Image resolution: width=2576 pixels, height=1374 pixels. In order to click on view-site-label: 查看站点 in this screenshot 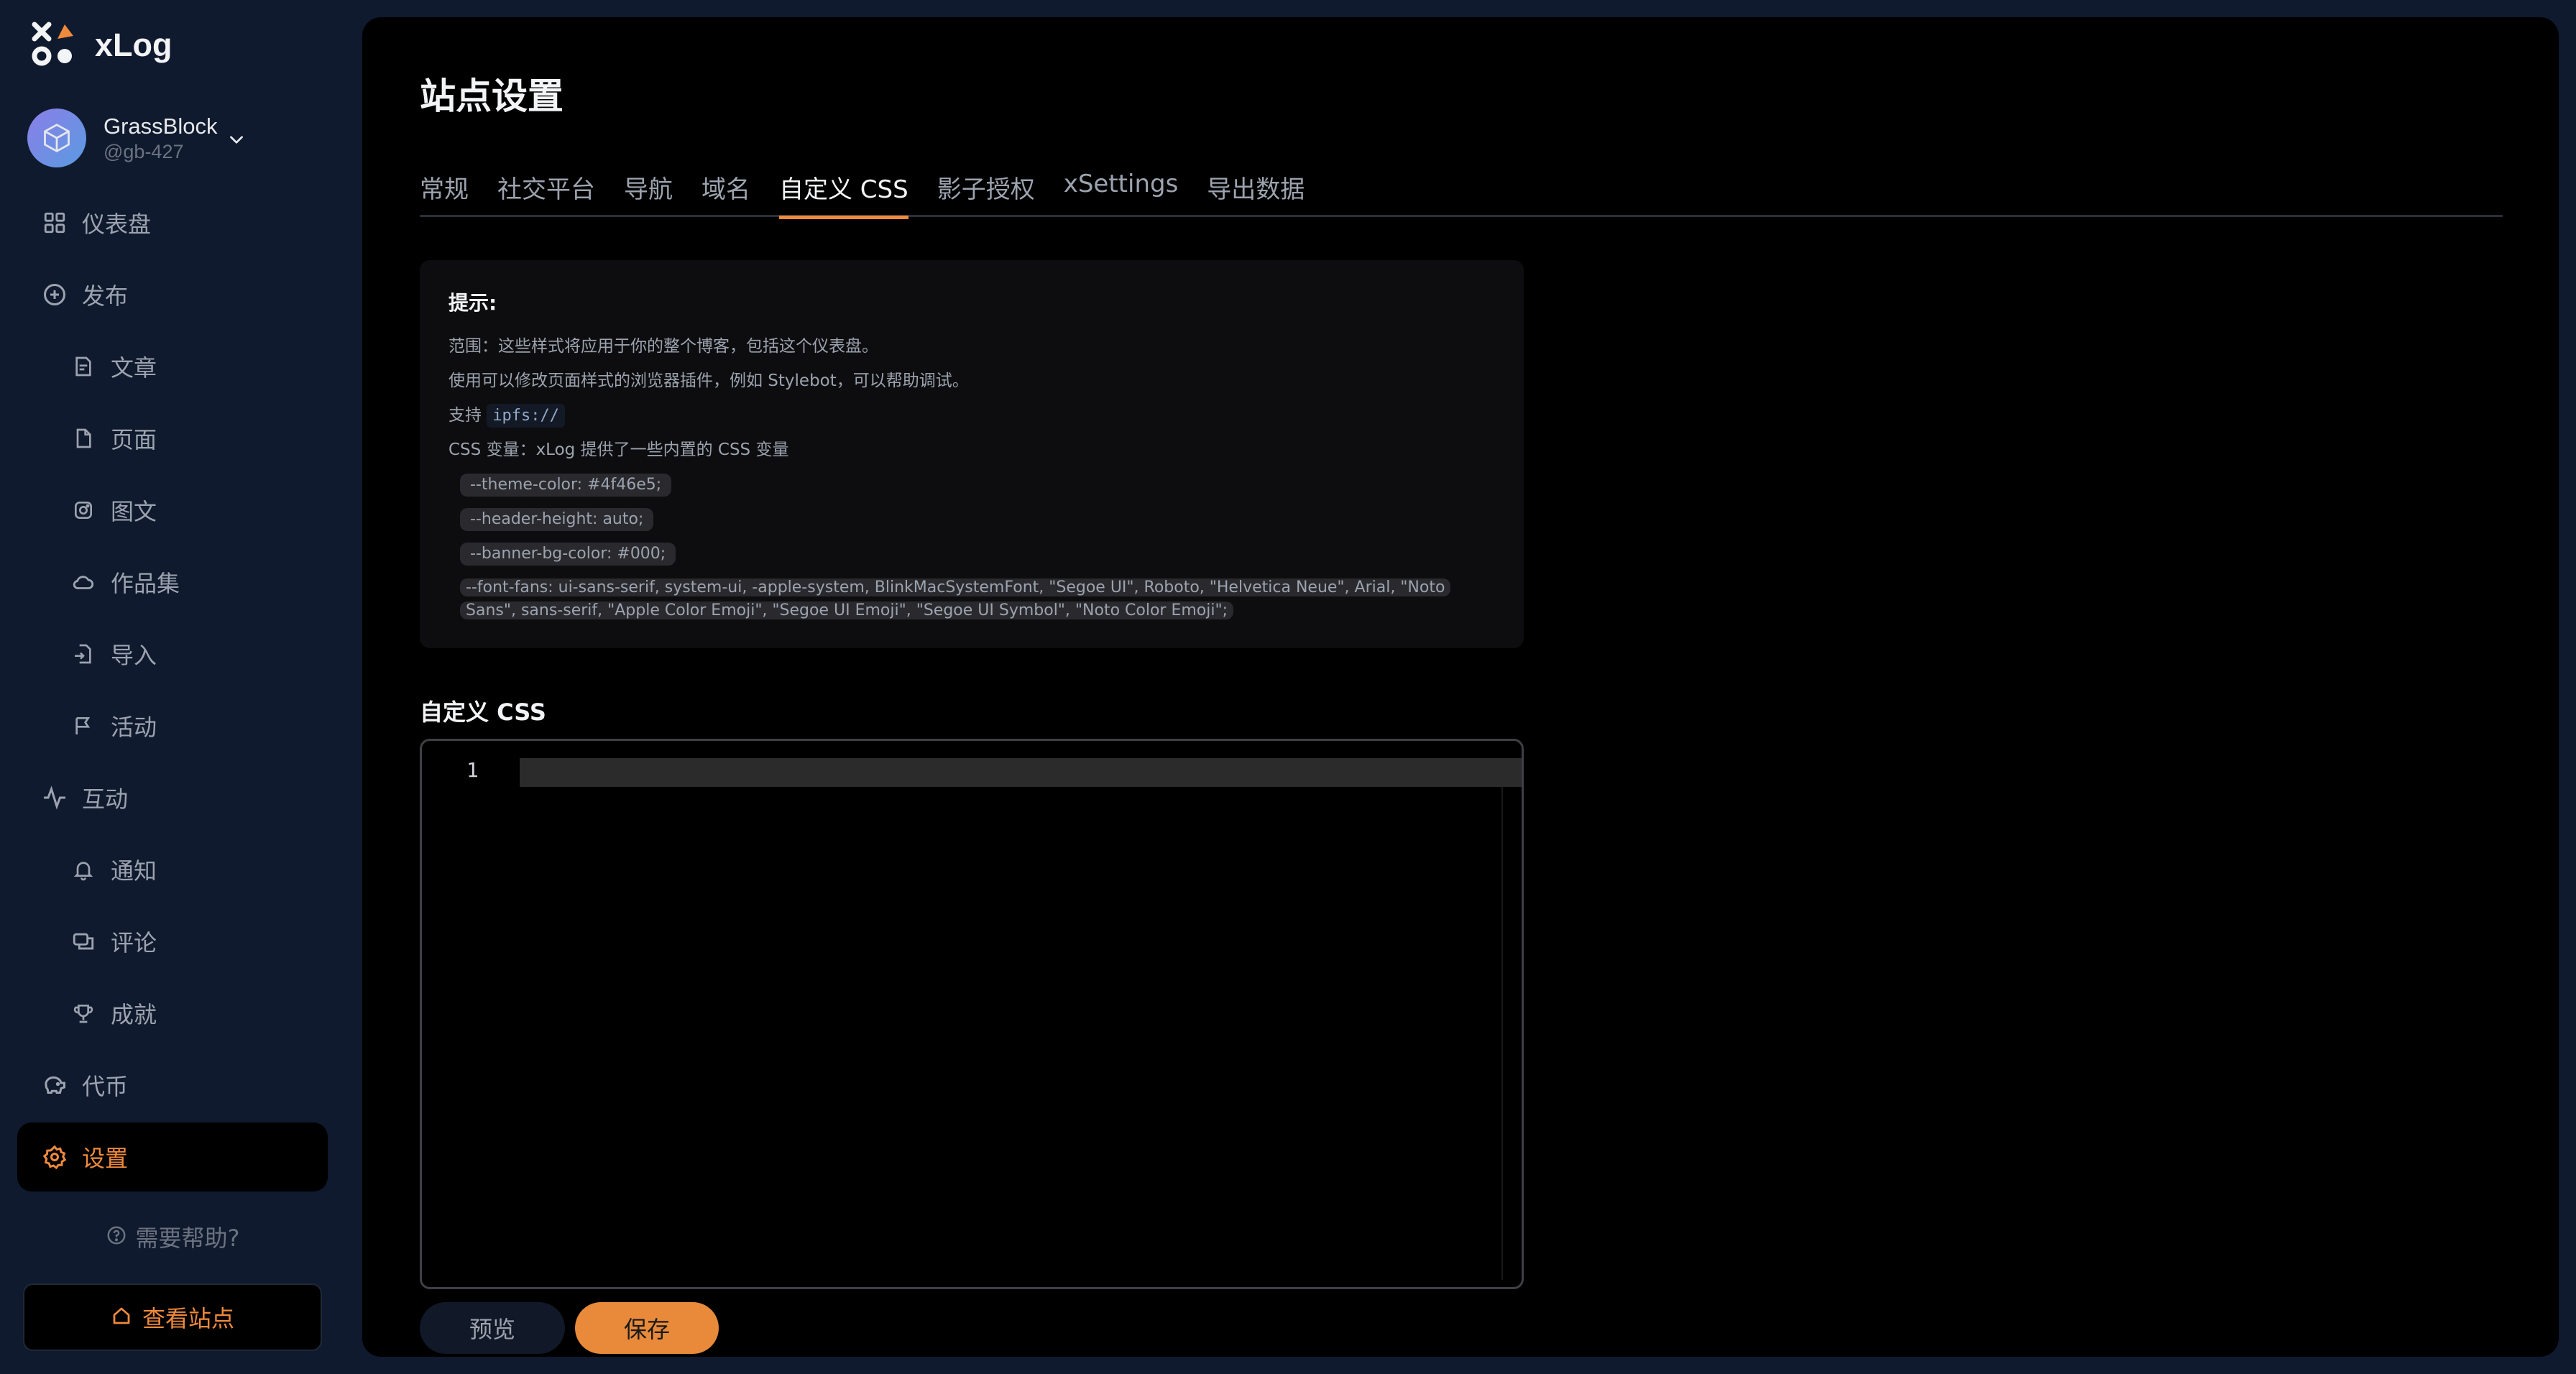, I will do `click(188, 1318)`.